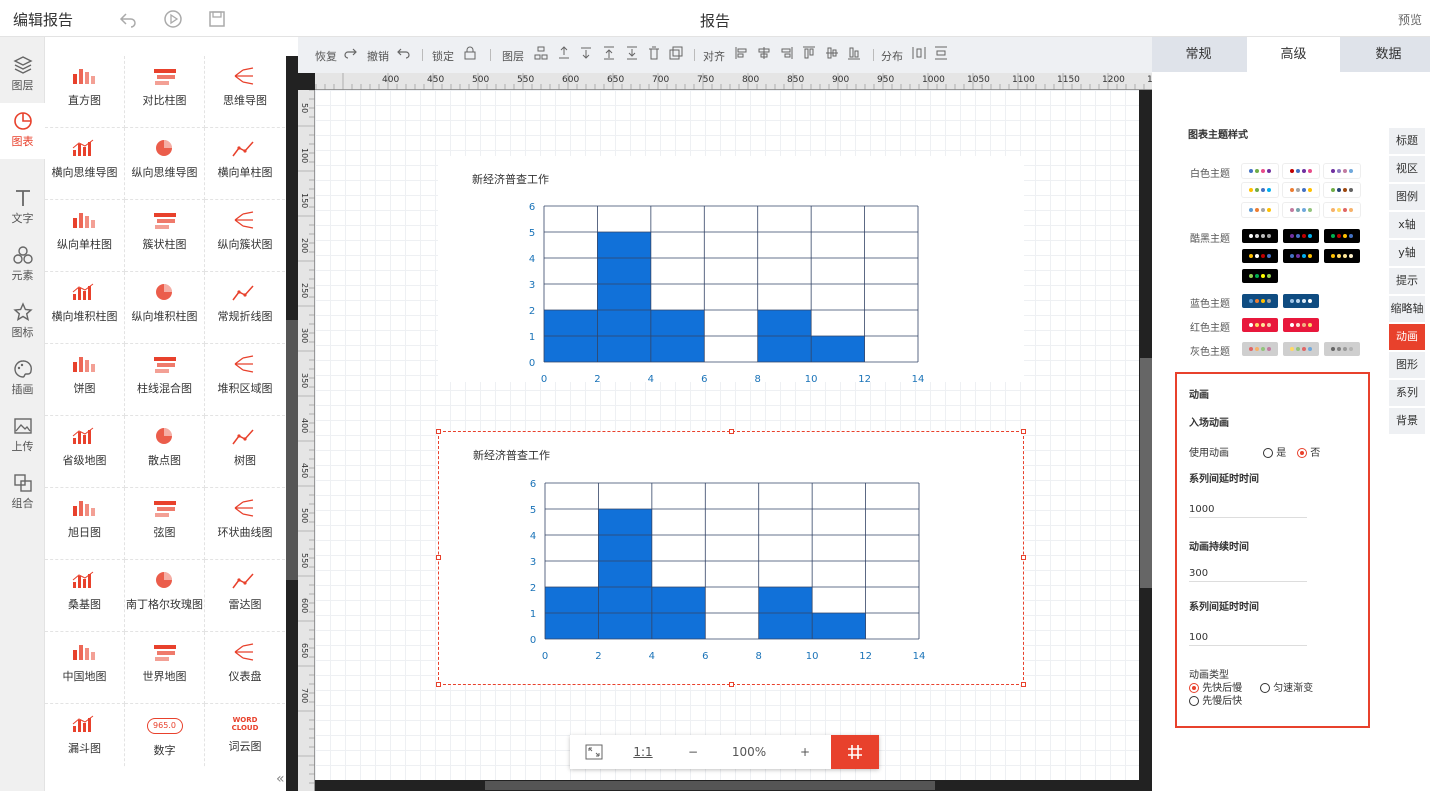 The image size is (1430, 791). What do you see at coordinates (805, 752) in the screenshot?
I see `zoom-in-button: +` at bounding box center [805, 752].